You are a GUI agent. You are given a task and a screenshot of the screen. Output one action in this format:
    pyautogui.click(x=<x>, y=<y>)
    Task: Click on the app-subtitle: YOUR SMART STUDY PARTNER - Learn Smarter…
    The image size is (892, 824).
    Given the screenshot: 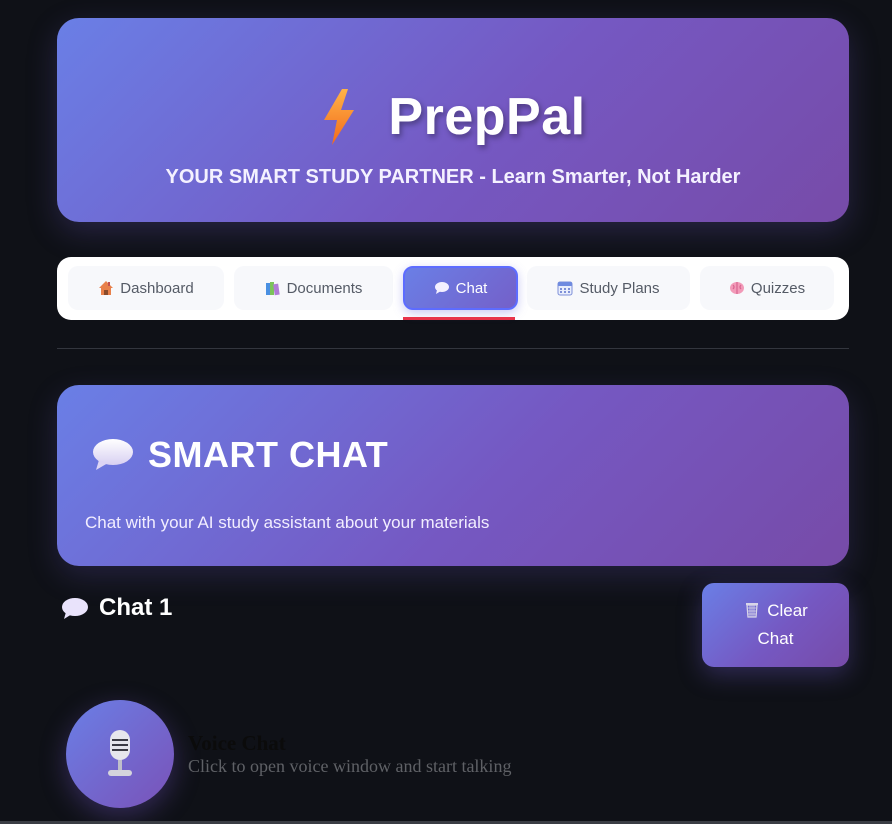 What is the action you would take?
    pyautogui.click(x=453, y=177)
    